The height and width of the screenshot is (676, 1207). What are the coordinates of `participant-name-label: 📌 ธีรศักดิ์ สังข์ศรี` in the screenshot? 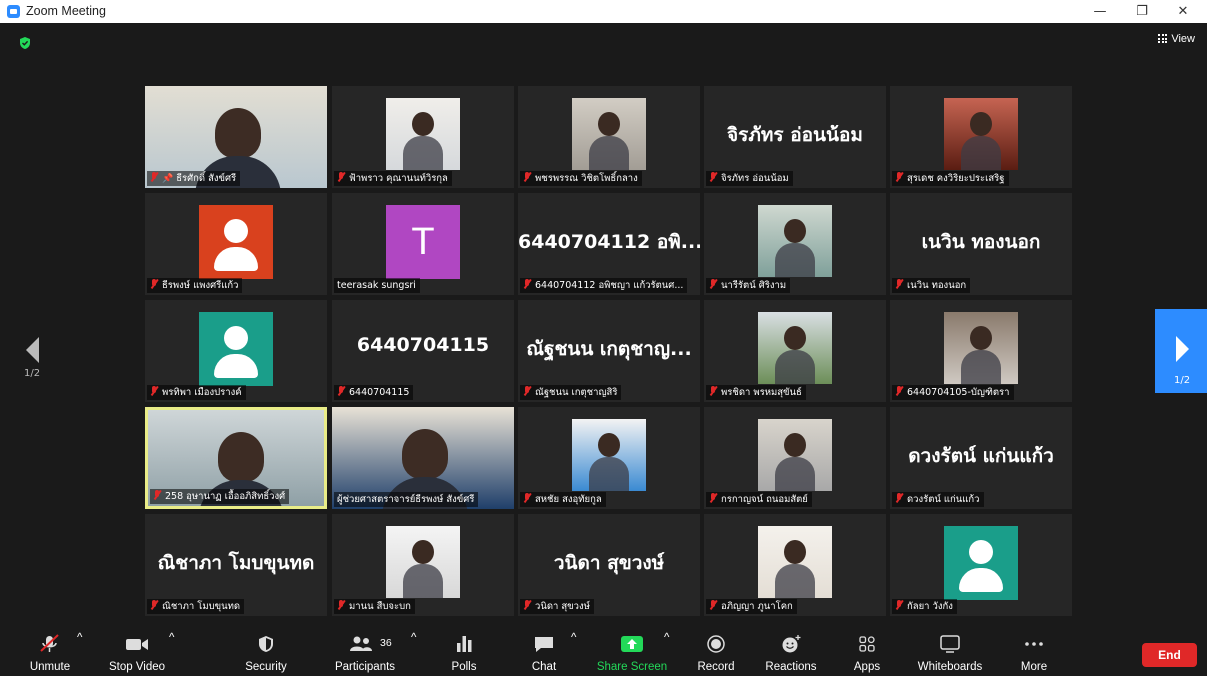 It's located at (194, 178).